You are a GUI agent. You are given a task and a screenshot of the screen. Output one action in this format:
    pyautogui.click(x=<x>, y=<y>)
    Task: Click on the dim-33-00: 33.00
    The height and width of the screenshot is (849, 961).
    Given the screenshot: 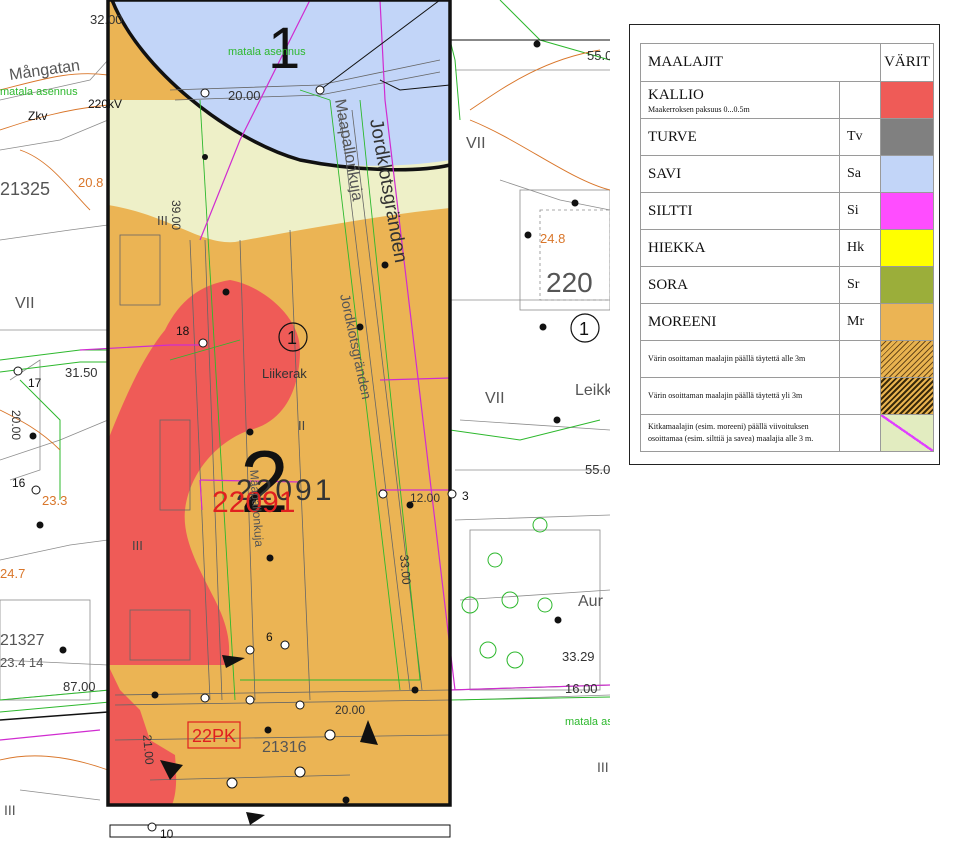 What is the action you would take?
    pyautogui.click(x=405, y=569)
    